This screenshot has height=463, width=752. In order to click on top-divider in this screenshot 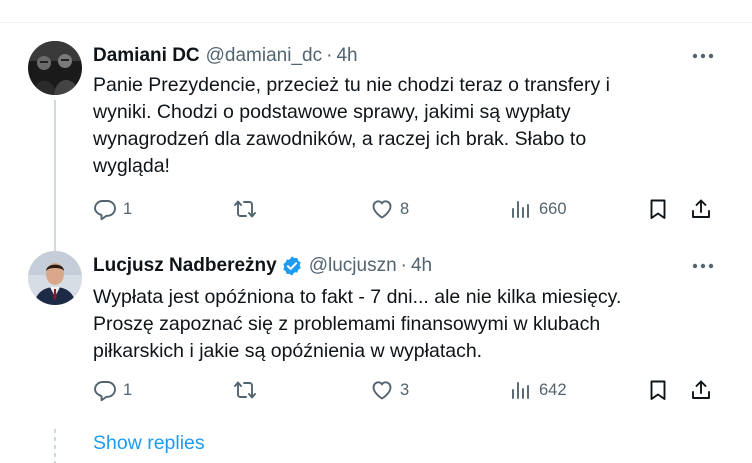, I will do `click(376, 11)`.